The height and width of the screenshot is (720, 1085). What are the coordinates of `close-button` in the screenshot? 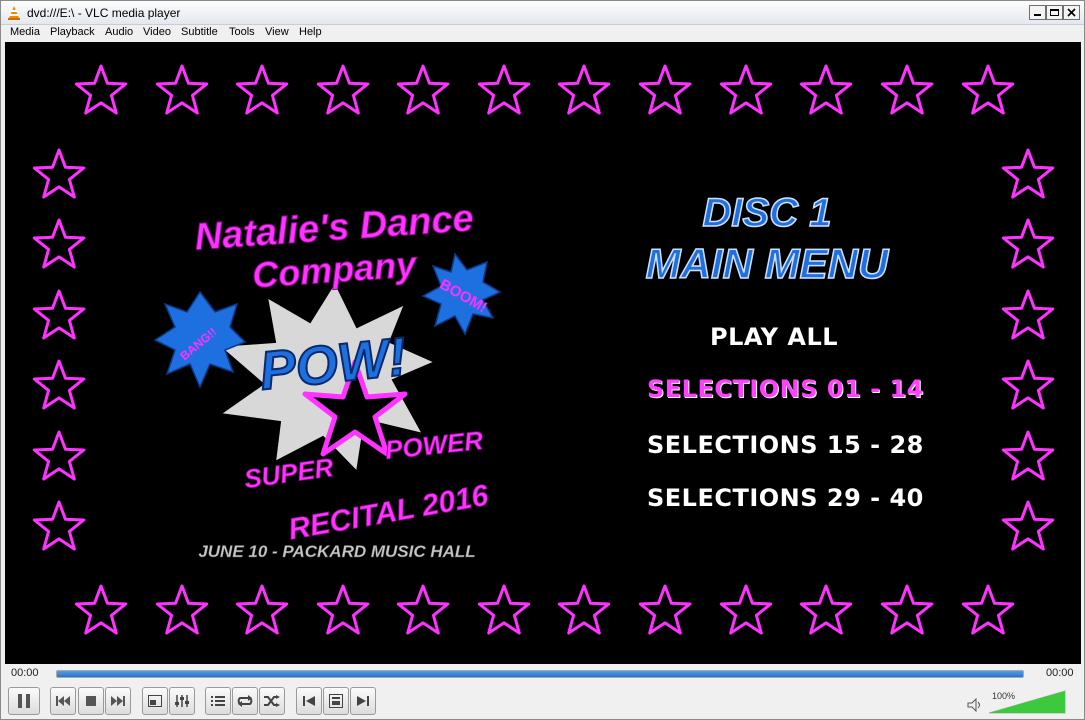 It's located at (1071, 12).